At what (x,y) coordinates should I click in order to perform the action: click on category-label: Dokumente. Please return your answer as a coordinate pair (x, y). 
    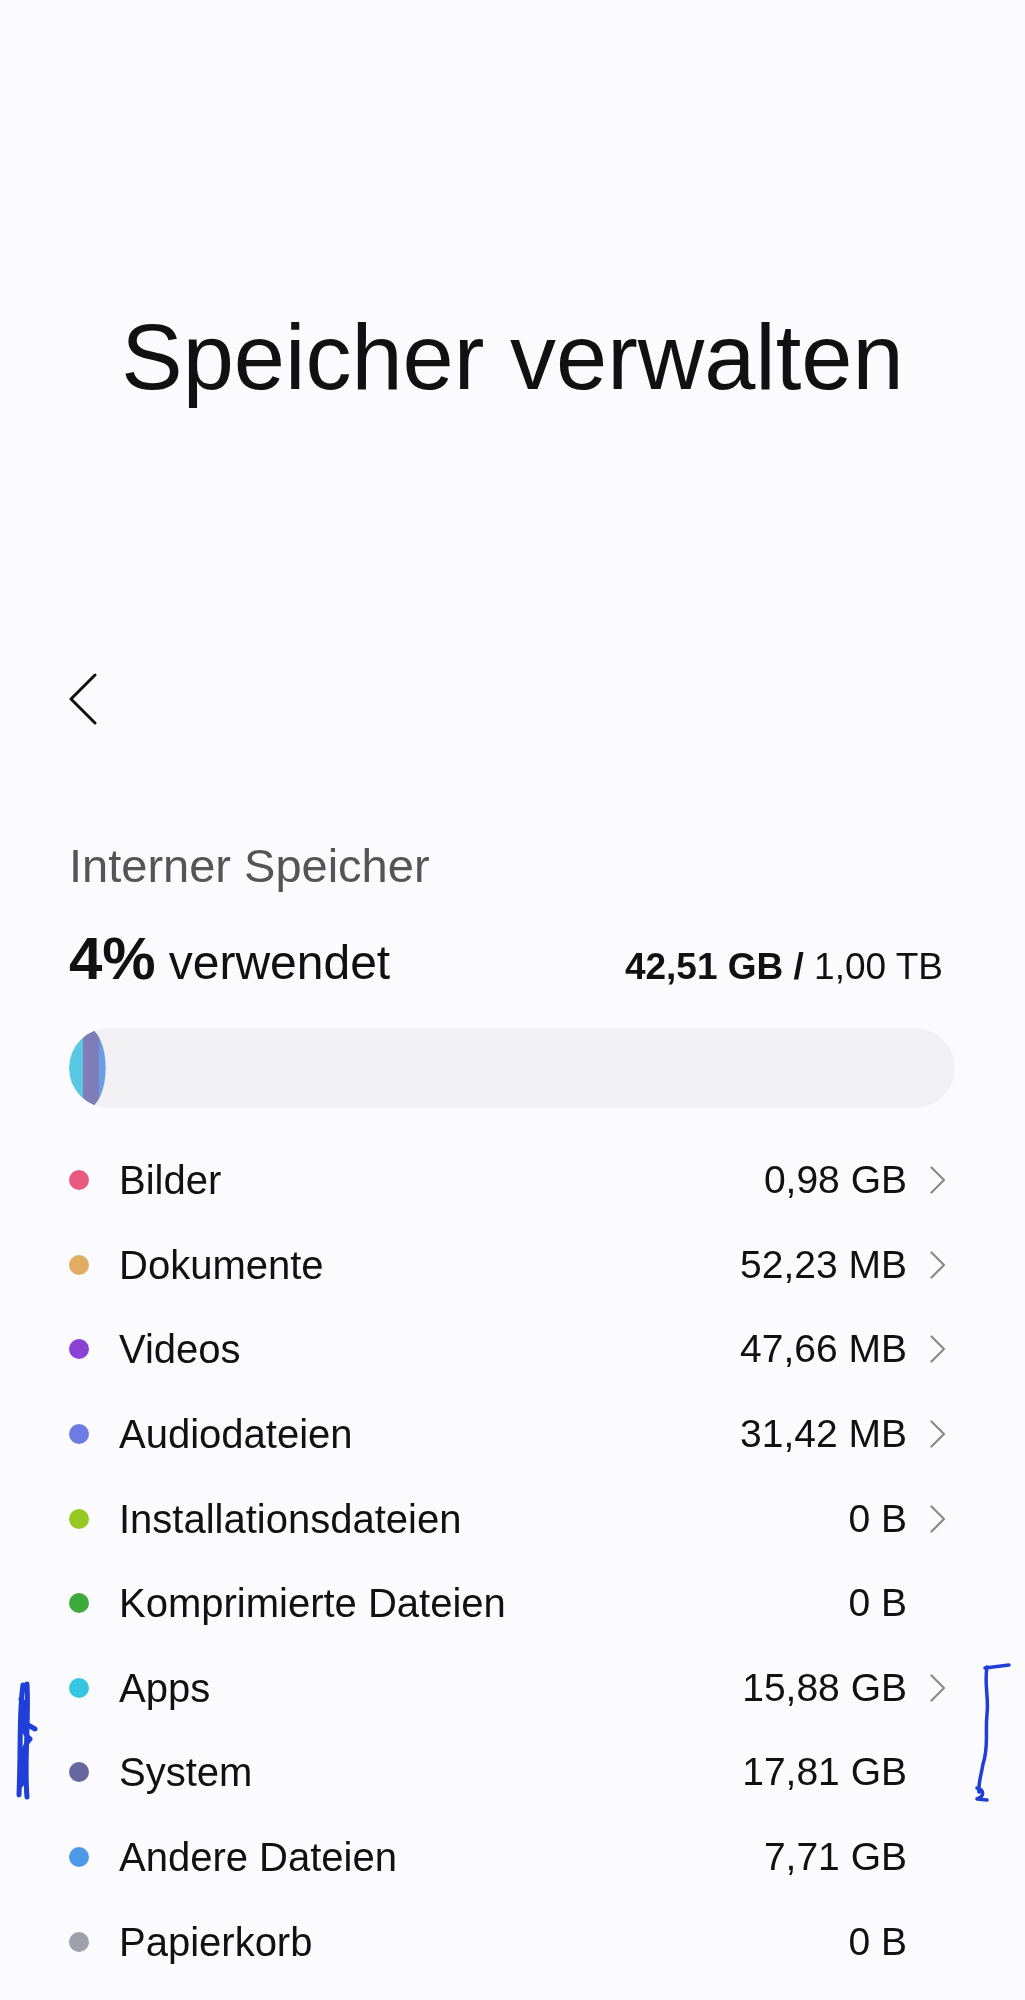
    Looking at the image, I should click on (221, 1265).